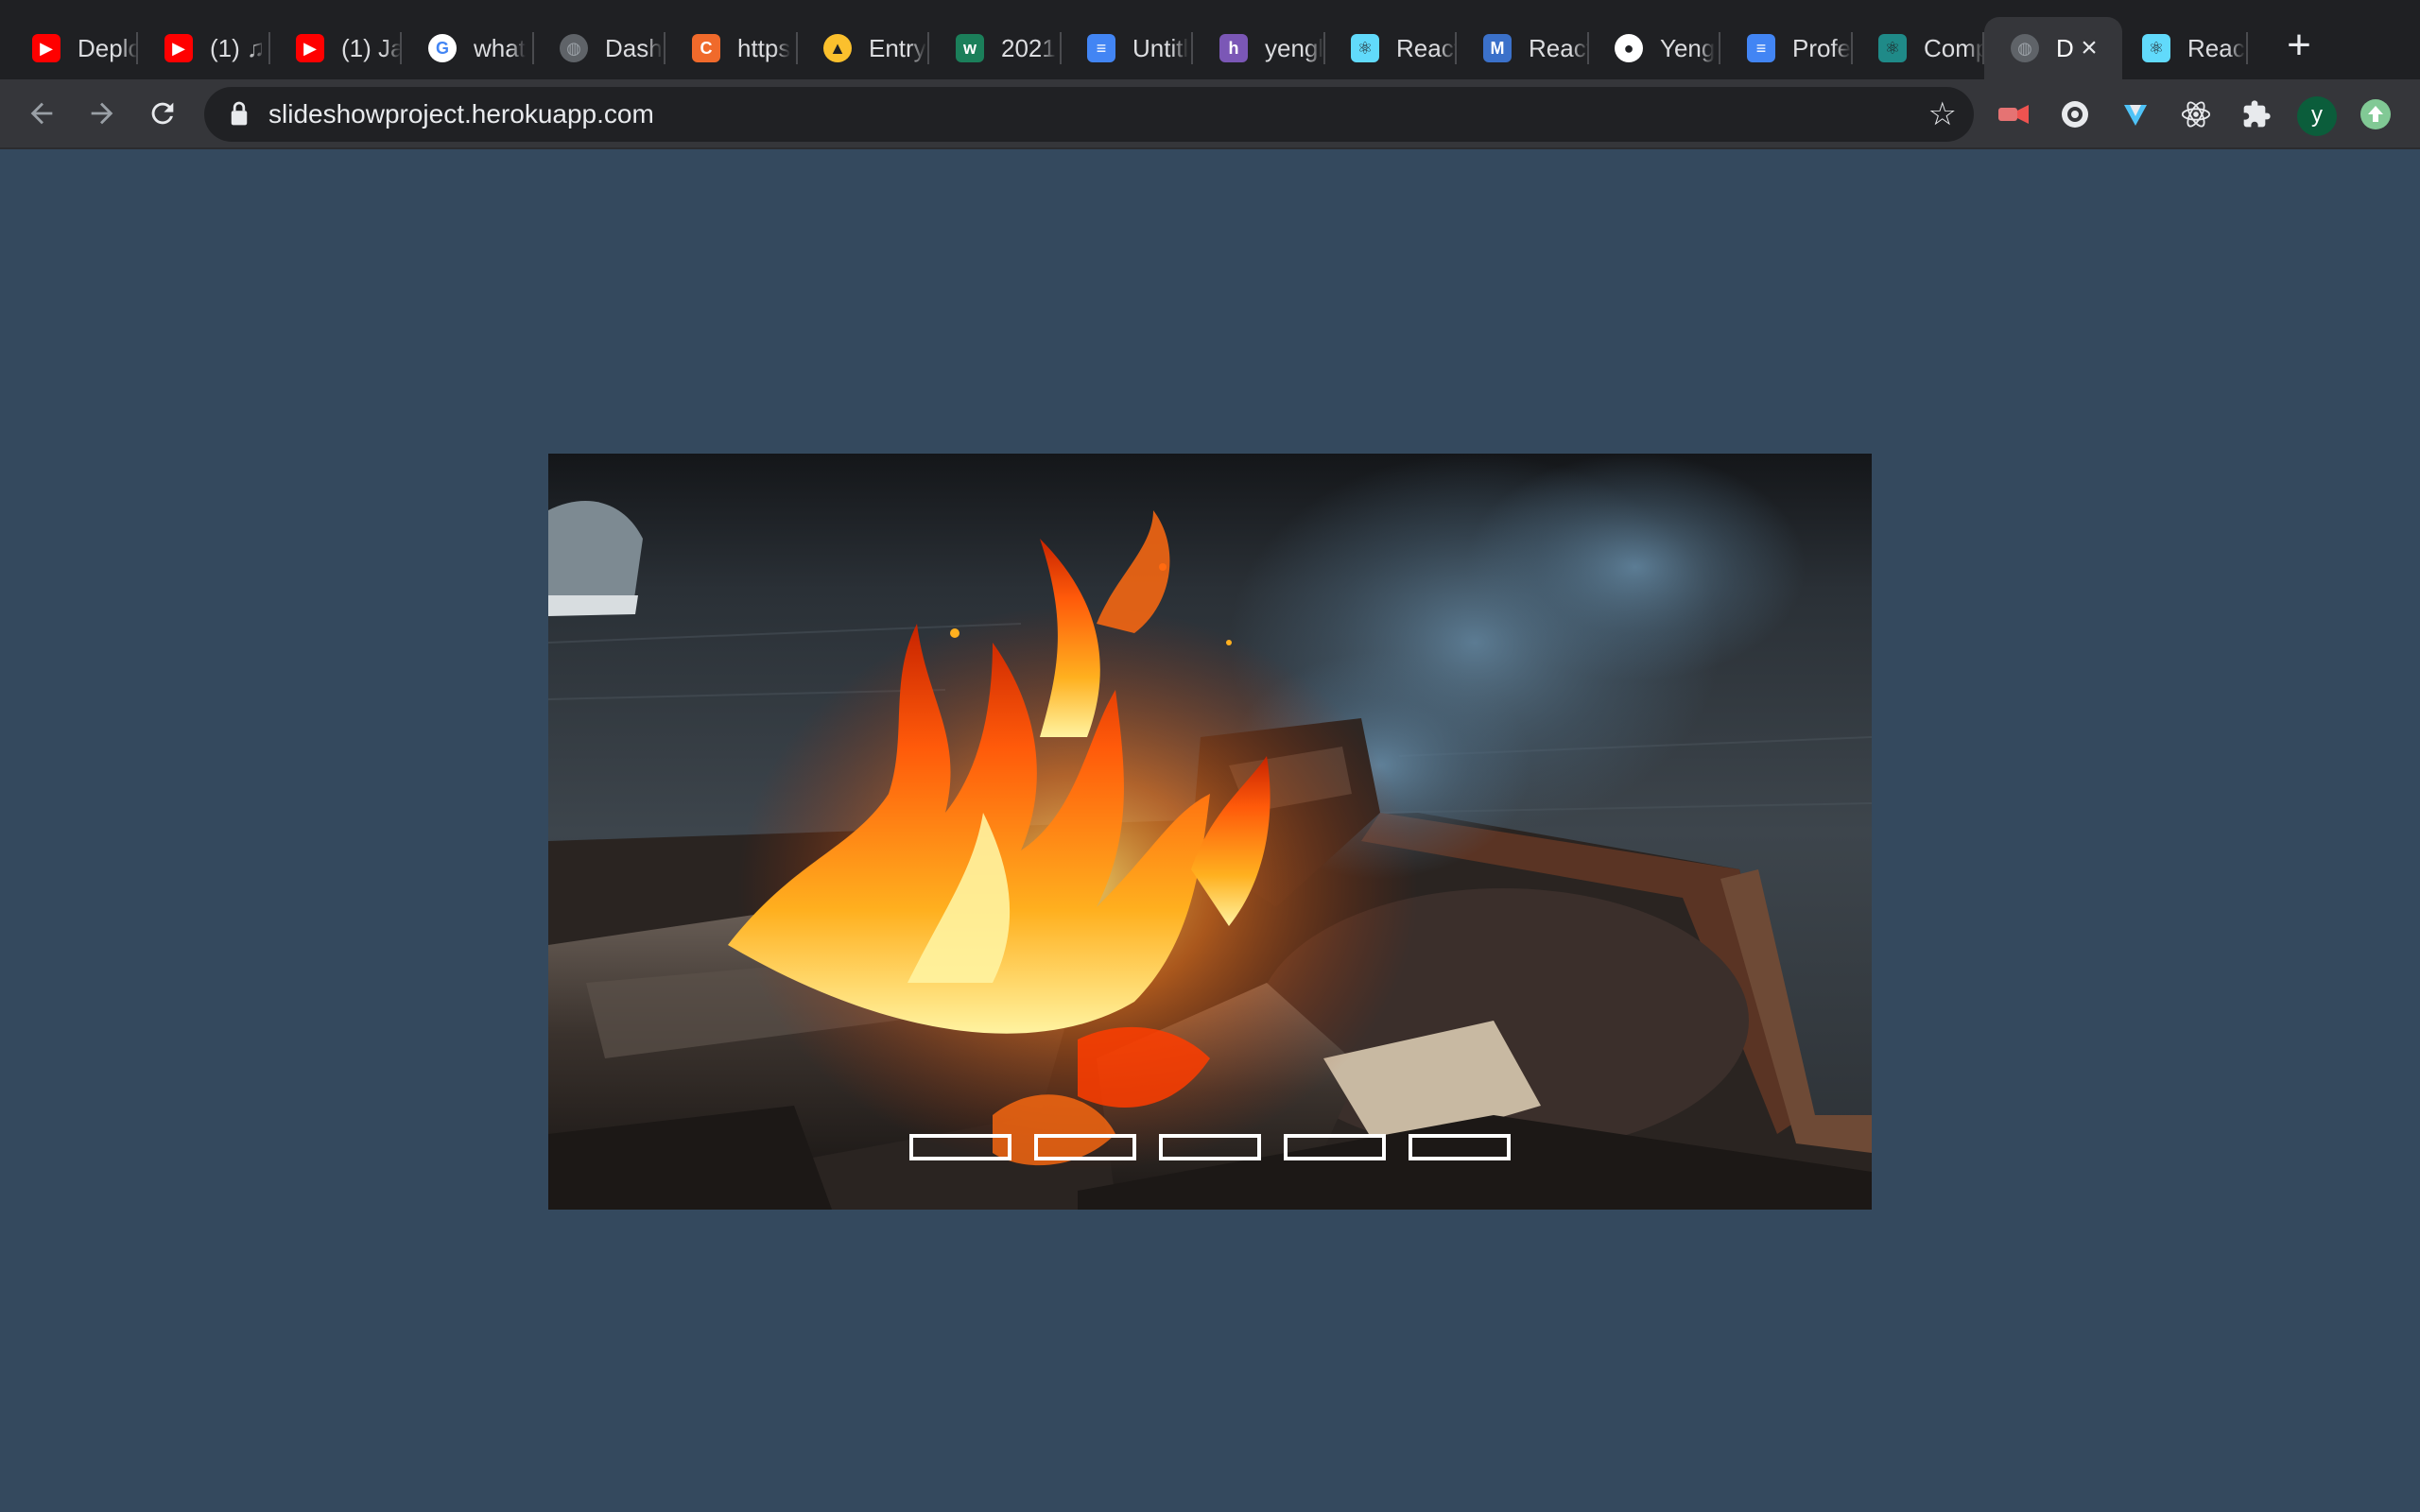 Image resolution: width=2420 pixels, height=1512 pixels. Describe the element at coordinates (108, 47) in the screenshot. I see `tab-title: Deplo` at that location.